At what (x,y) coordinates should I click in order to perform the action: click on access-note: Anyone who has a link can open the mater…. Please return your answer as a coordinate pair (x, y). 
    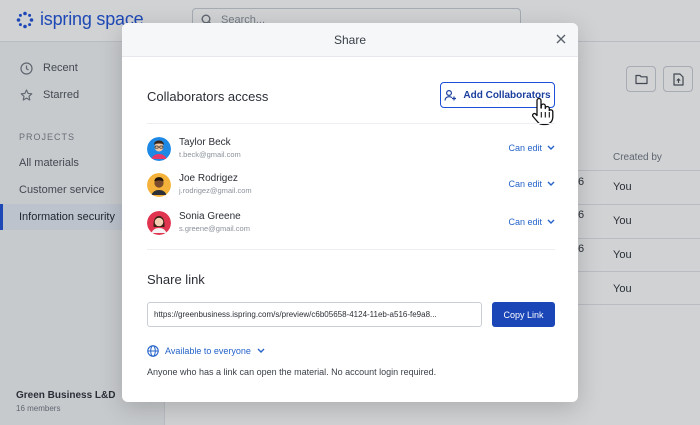
    Looking at the image, I should click on (292, 372).